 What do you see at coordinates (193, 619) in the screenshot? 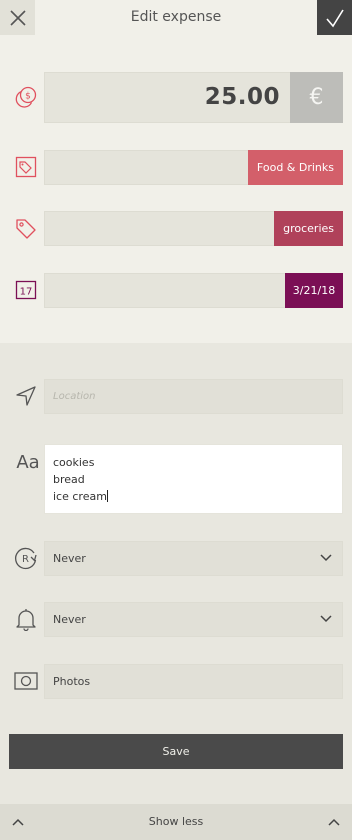
I see `reminder-select: Never` at bounding box center [193, 619].